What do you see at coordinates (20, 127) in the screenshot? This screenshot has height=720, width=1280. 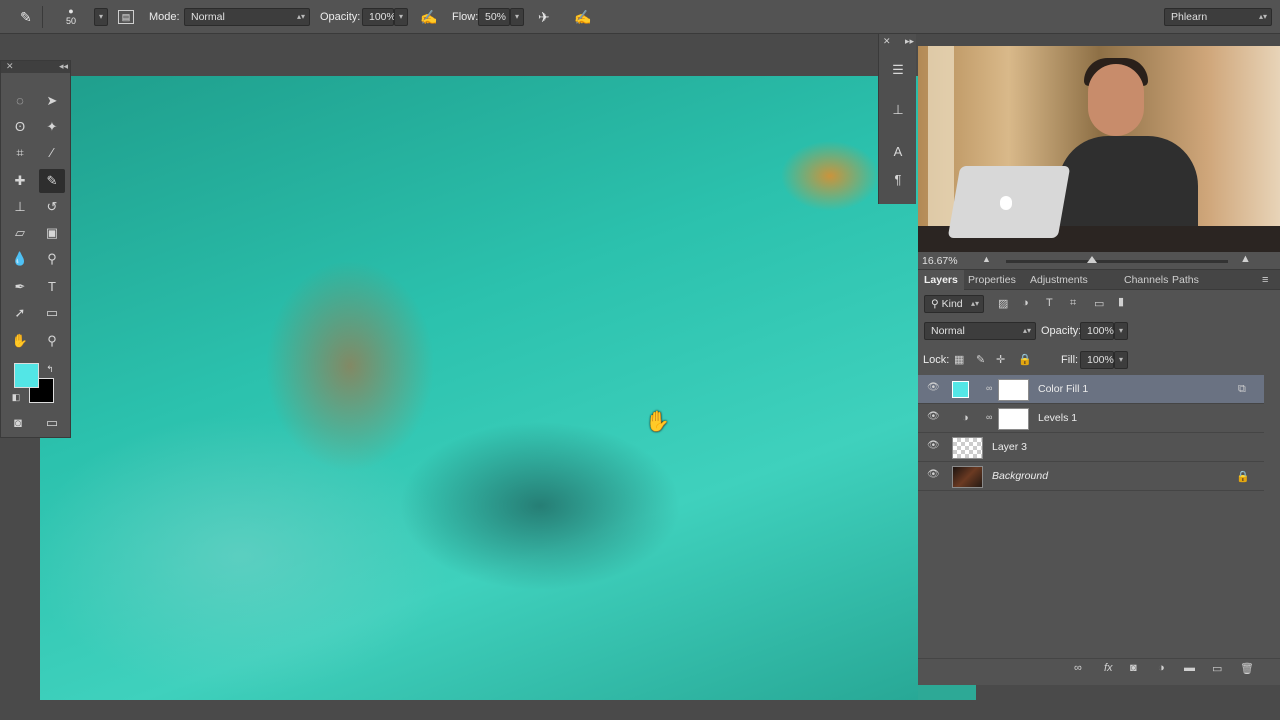 I see `lasso-tool-icon: ʘ` at bounding box center [20, 127].